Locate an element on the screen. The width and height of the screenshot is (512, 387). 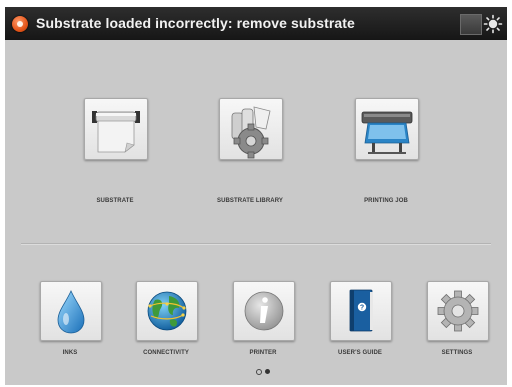
page-indicator is located at coordinates (264, 372).